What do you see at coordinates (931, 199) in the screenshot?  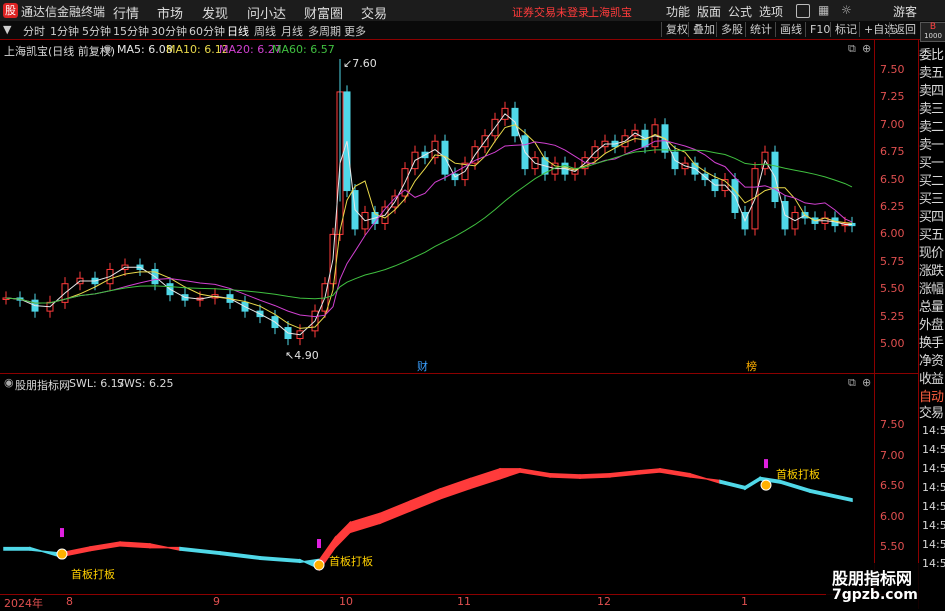 I see `quote-field-label: 买三` at bounding box center [931, 199].